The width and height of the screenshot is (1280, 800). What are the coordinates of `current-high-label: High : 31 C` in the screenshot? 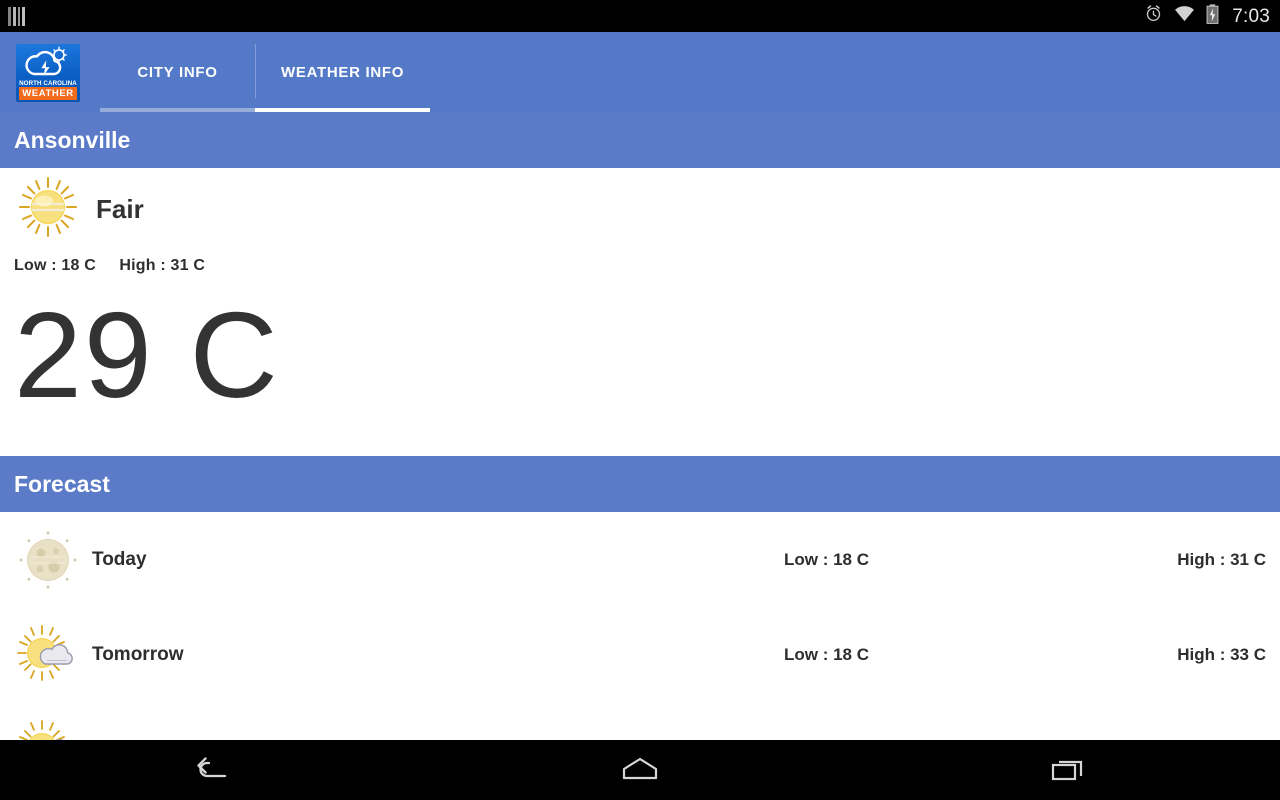 It's located at (162, 265).